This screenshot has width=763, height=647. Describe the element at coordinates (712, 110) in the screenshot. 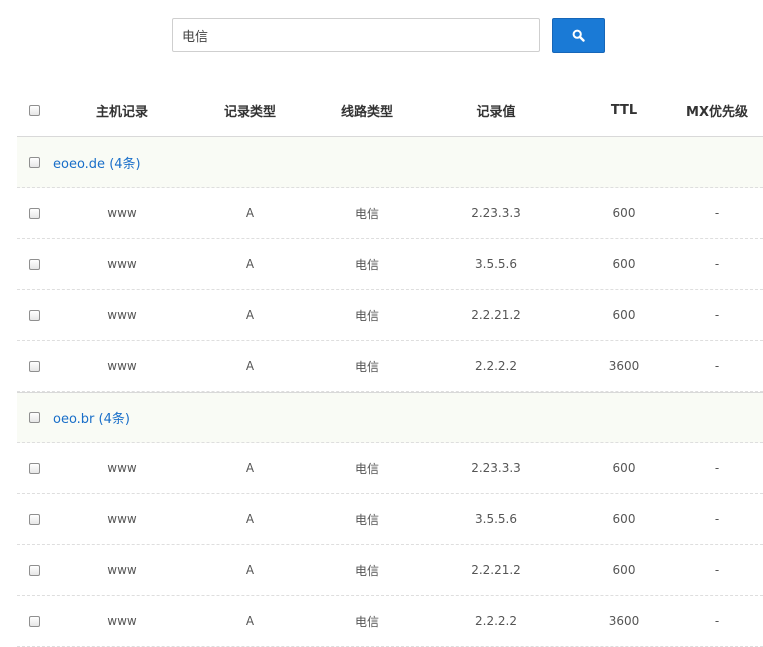

I see `header-mx-priority: MX优先级` at that location.